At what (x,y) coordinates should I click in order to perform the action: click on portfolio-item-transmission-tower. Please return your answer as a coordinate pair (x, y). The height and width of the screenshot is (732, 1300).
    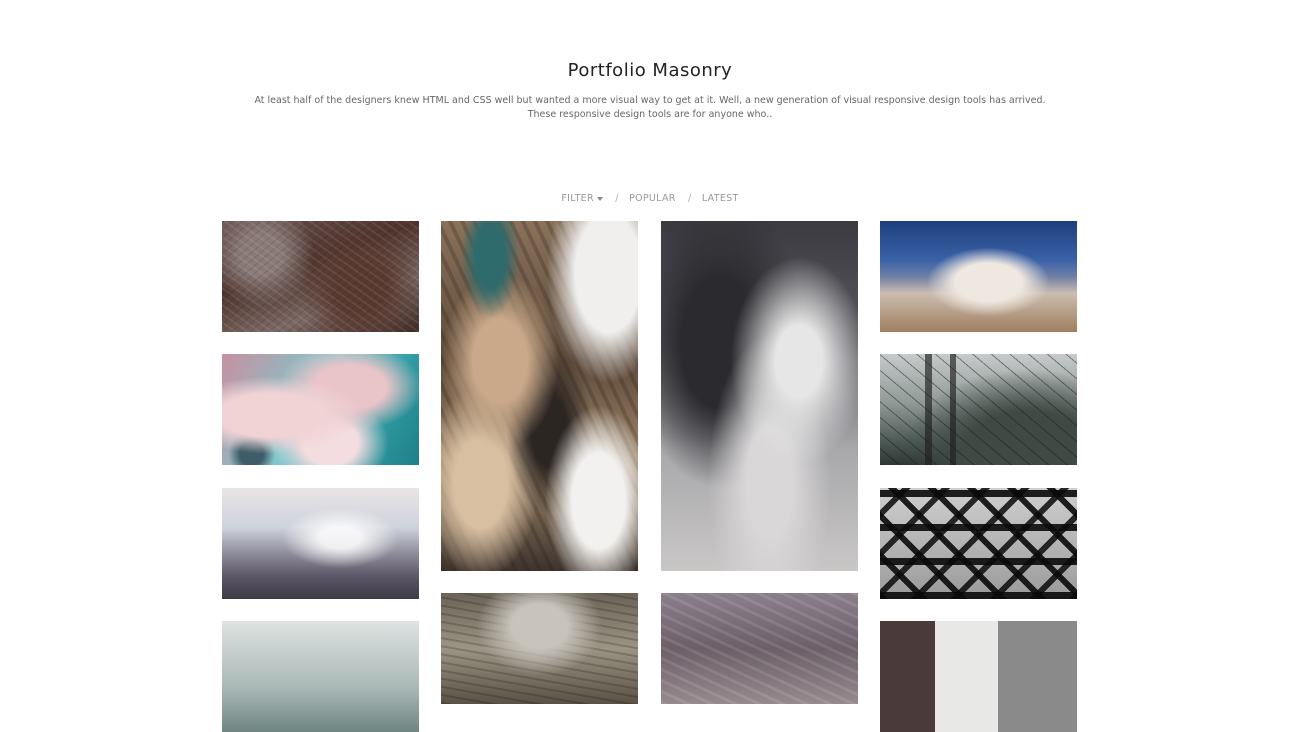
    Looking at the image, I should click on (978, 409).